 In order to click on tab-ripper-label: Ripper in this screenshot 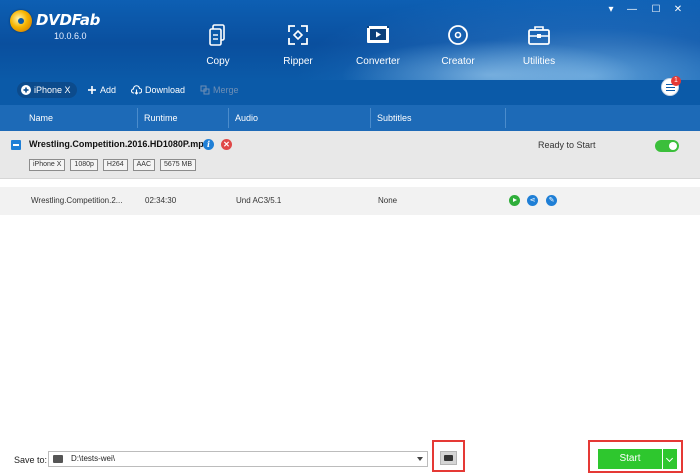, I will do `click(298, 61)`.